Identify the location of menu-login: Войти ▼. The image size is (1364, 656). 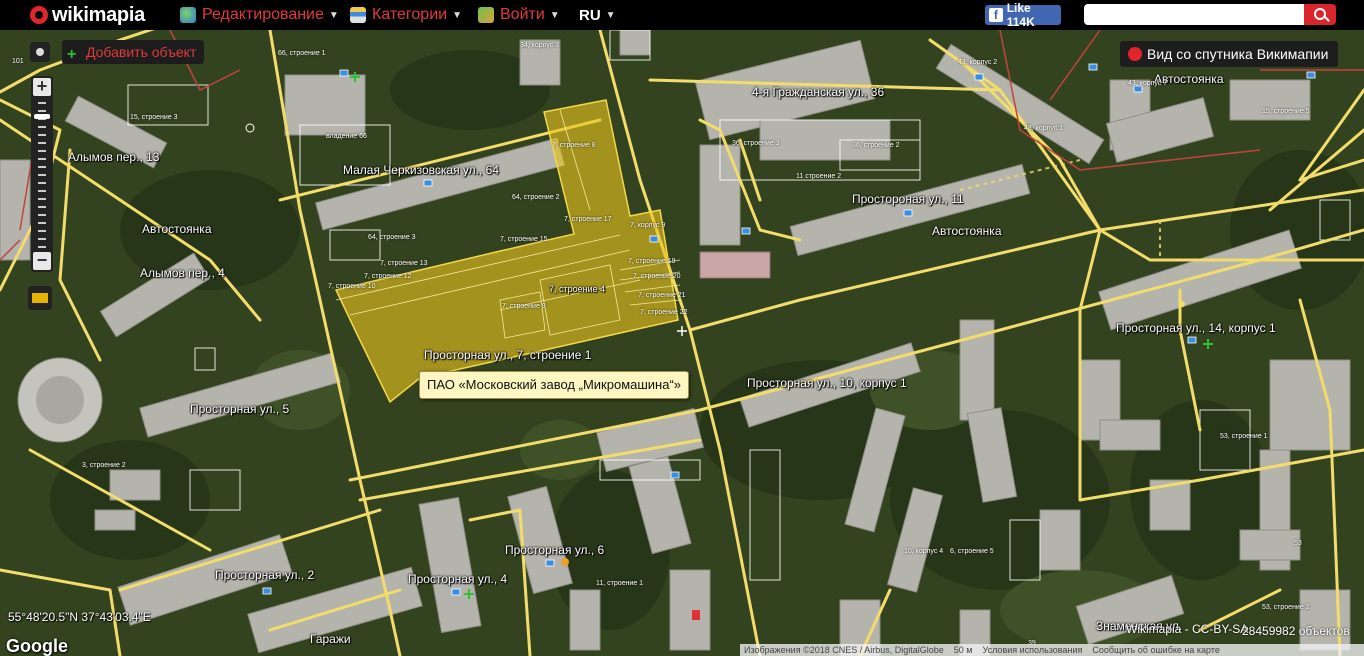
(519, 15).